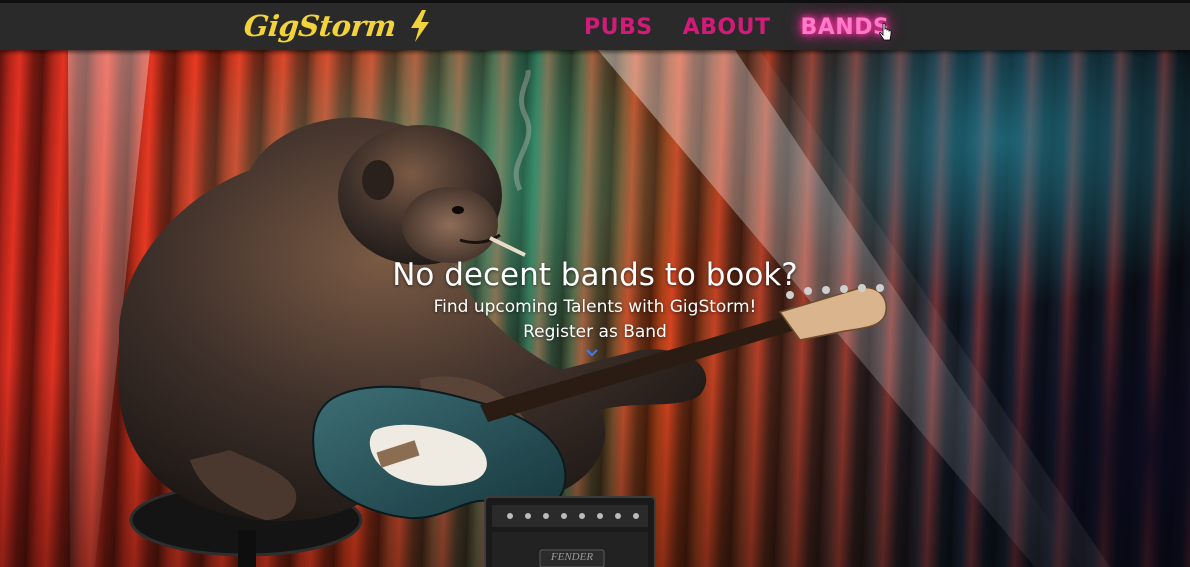 The image size is (1190, 567). Describe the element at coordinates (595, 332) in the screenshot. I see `register-band-link: Register as Band` at that location.